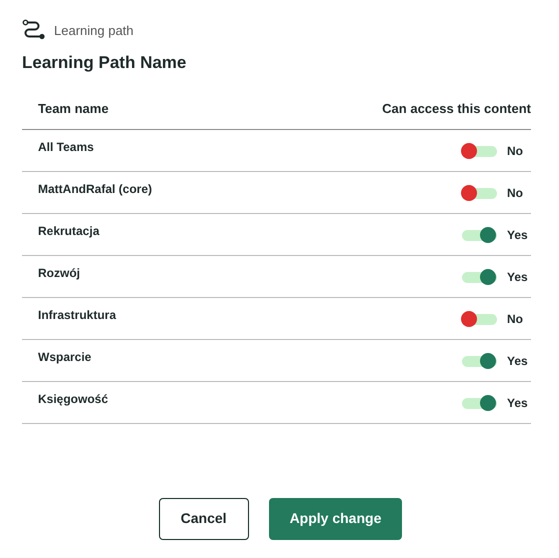 Image resolution: width=559 pixels, height=558 pixels. I want to click on team-name: Rekrutacja, so click(69, 231).